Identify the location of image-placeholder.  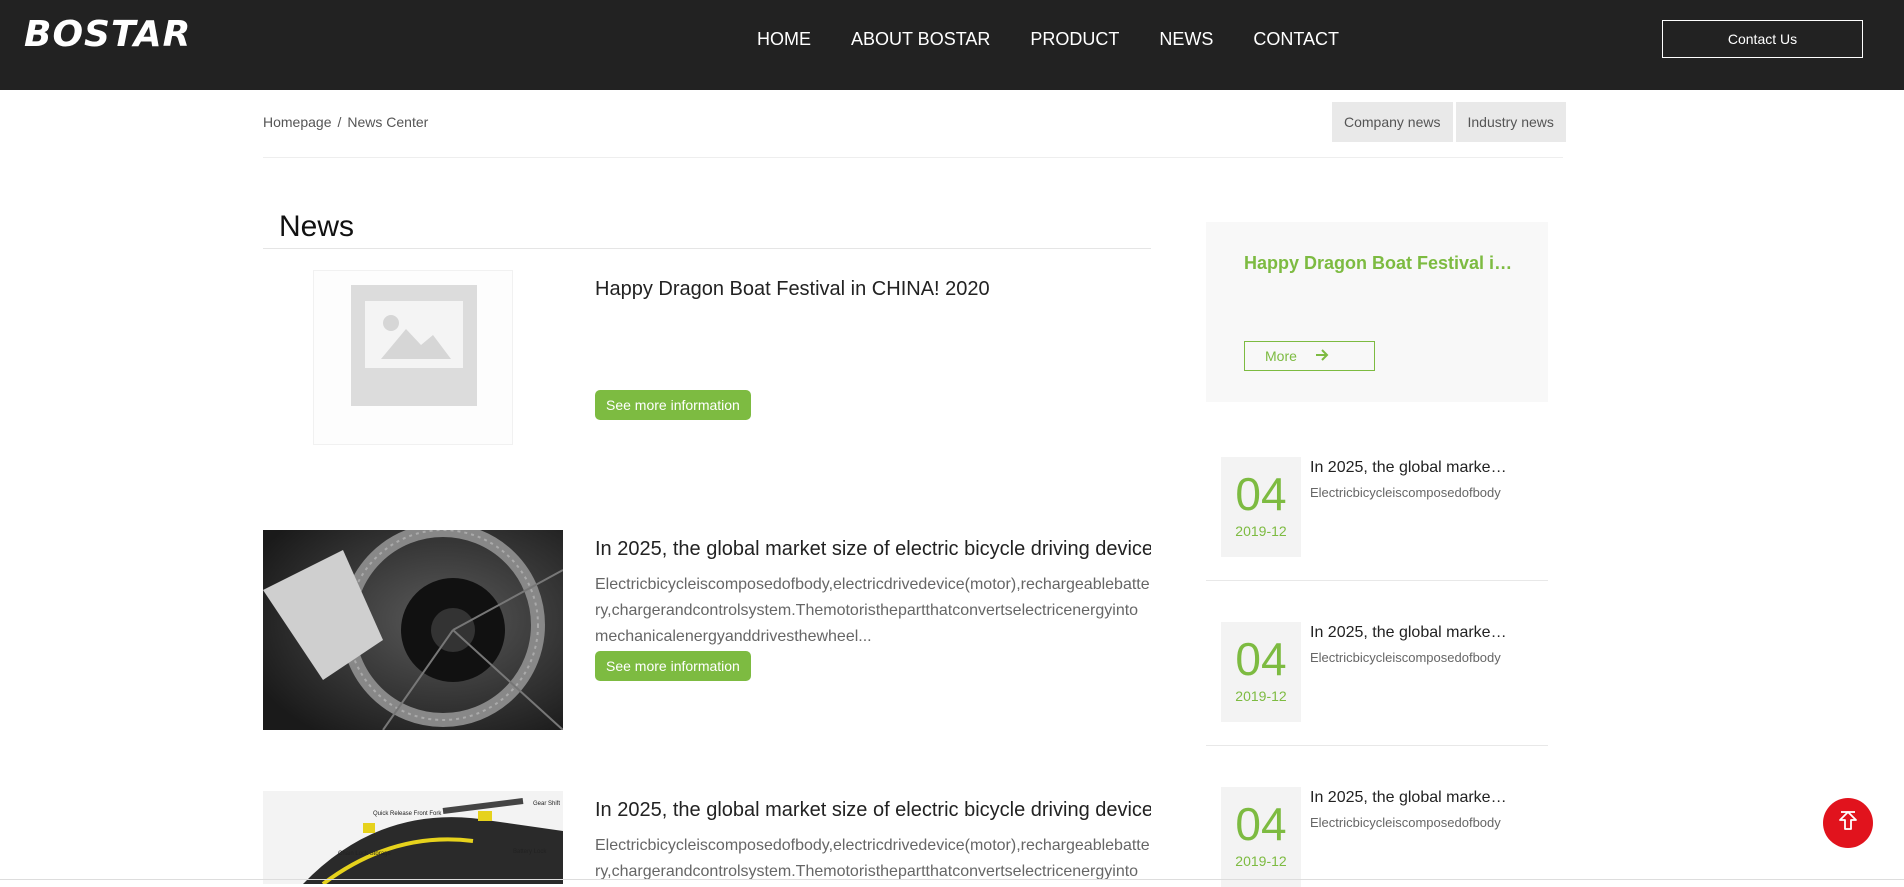
(413, 357).